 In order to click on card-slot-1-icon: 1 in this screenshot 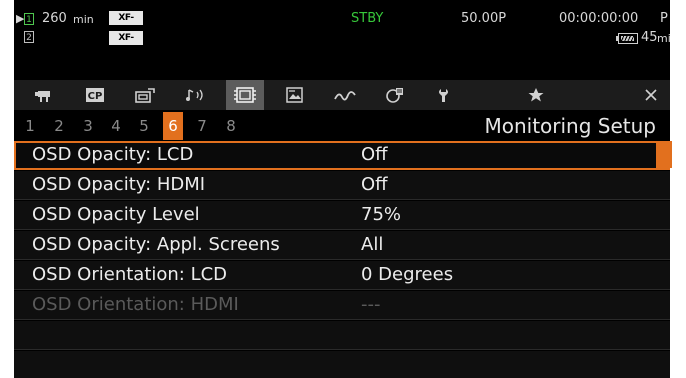, I will do `click(29, 19)`.